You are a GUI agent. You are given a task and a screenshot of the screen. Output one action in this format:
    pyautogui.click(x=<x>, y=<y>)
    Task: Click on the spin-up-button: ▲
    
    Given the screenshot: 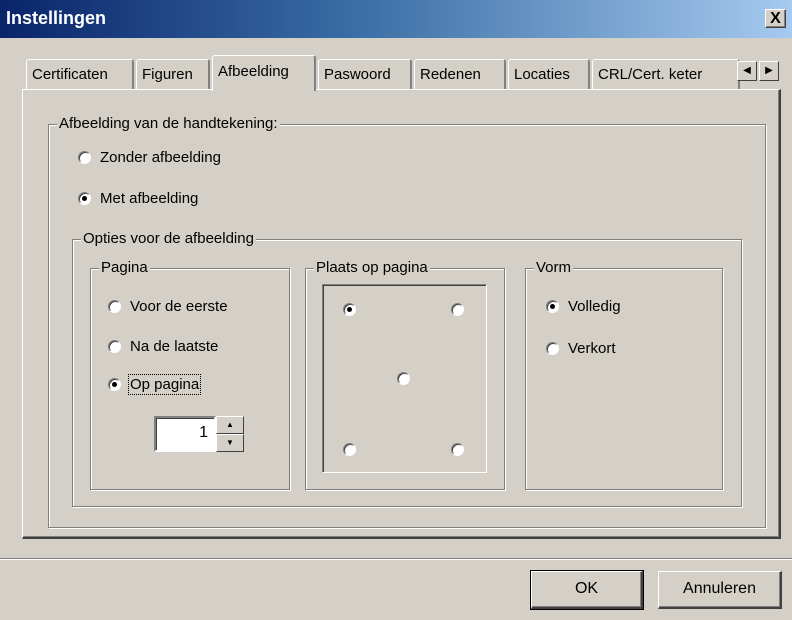 What is the action you would take?
    pyautogui.click(x=230, y=425)
    